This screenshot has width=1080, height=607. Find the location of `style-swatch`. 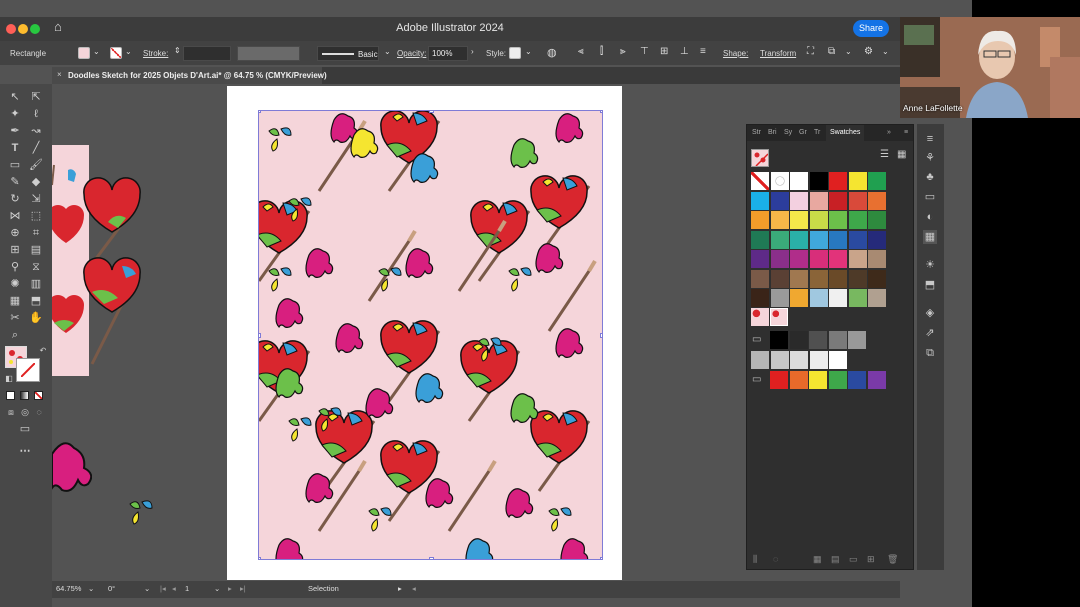

style-swatch is located at coordinates (515, 53).